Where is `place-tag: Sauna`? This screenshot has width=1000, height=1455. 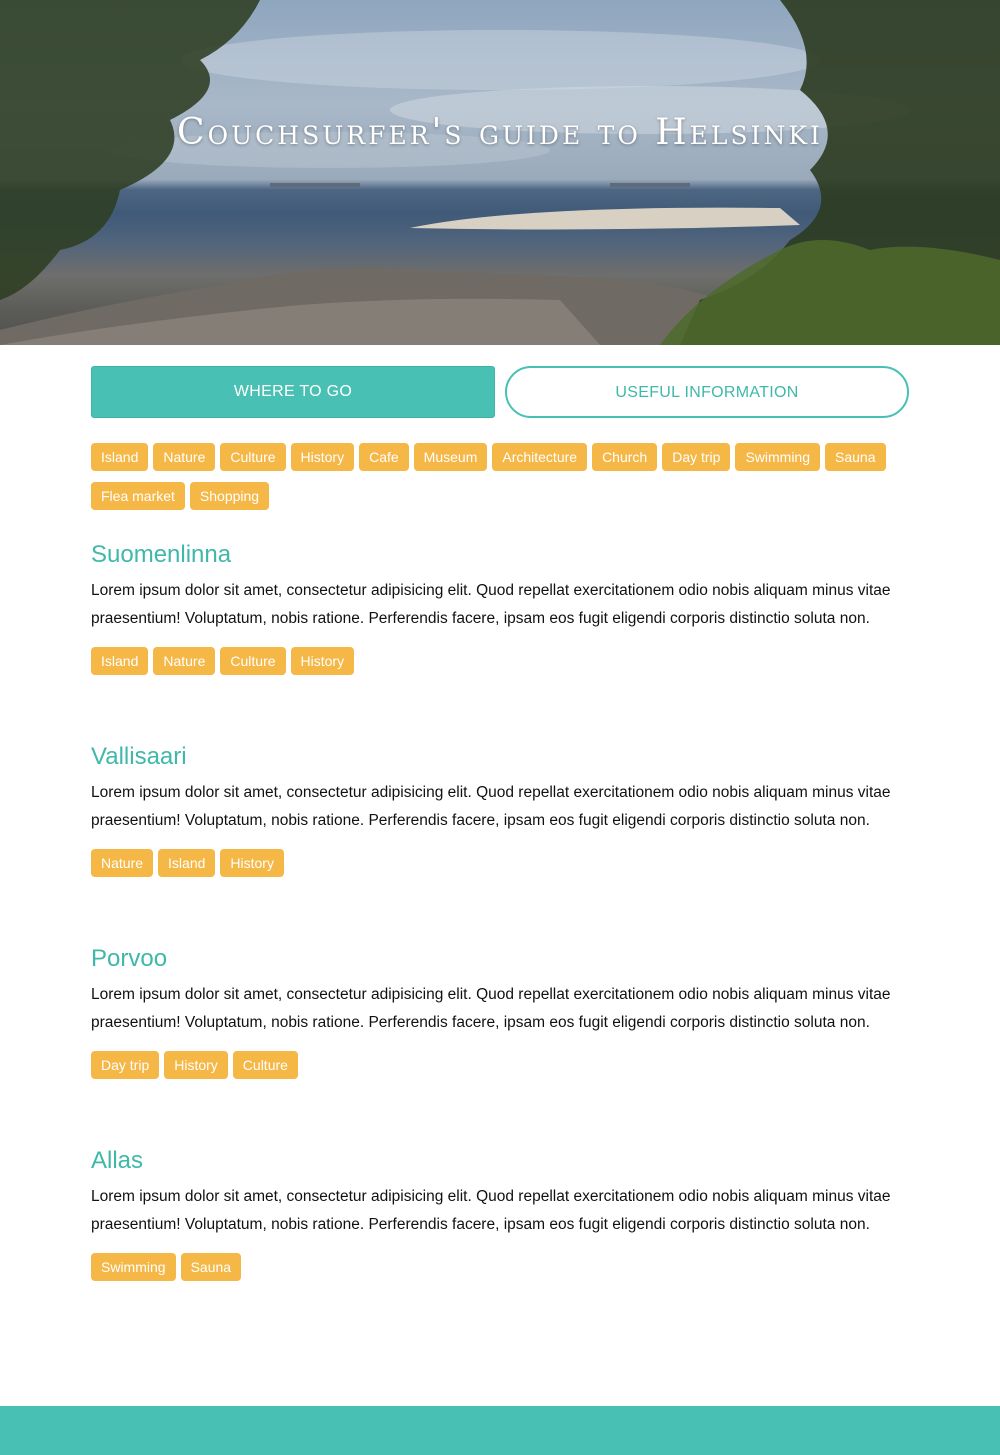
place-tag: Sauna is located at coordinates (211, 1267).